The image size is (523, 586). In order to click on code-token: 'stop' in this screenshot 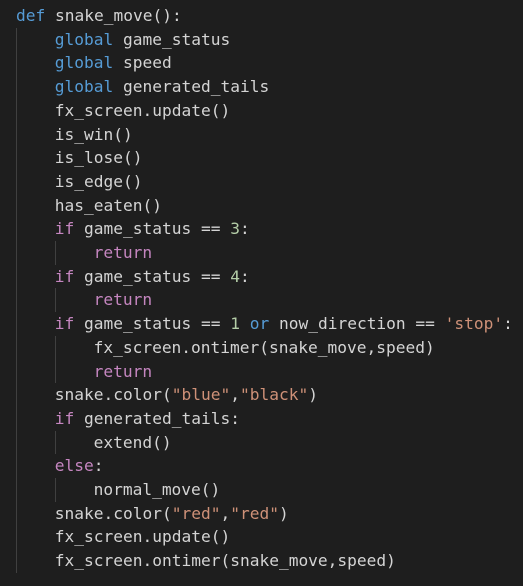, I will do `click(474, 324)`.